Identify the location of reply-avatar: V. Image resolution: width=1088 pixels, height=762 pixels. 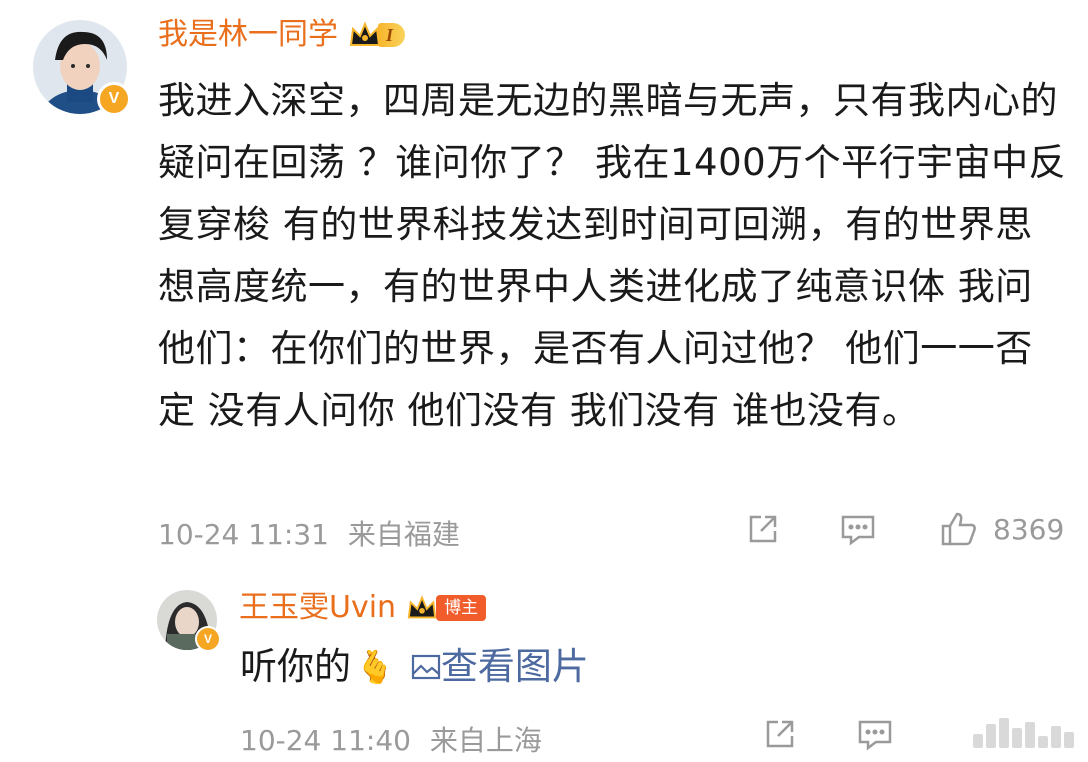
(189, 621).